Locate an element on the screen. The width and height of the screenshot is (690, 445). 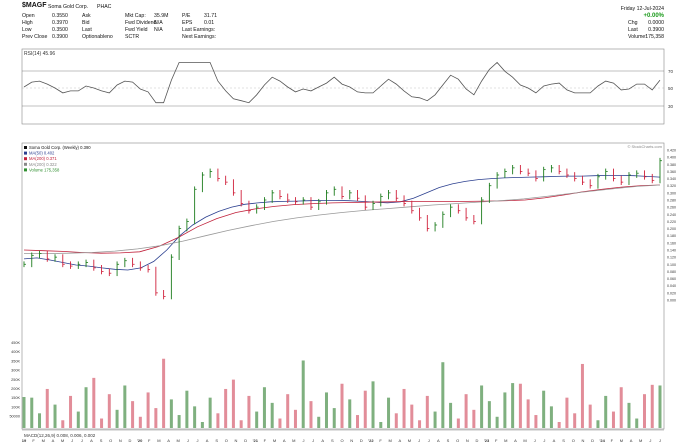
x-tick-label: O is located at coordinates (573, 440).